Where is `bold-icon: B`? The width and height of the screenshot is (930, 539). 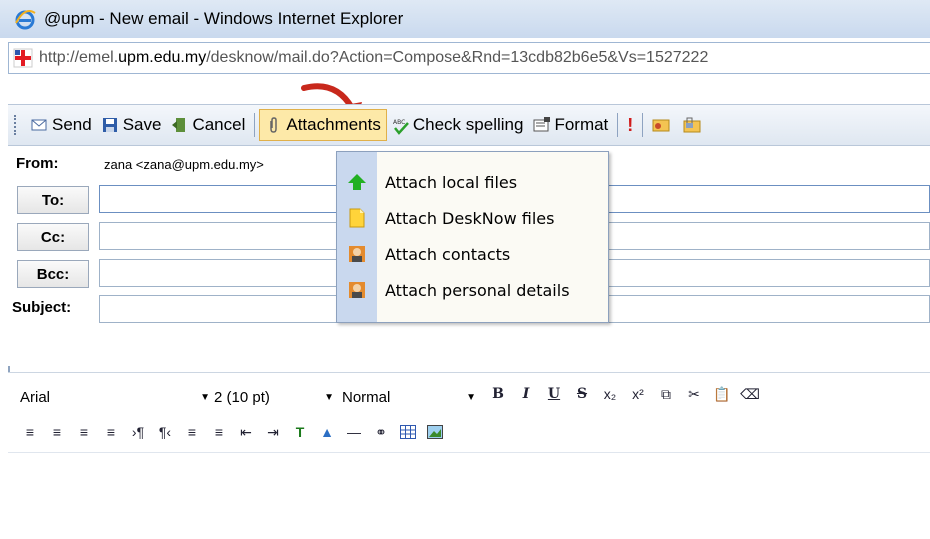 bold-icon: B is located at coordinates (498, 394).